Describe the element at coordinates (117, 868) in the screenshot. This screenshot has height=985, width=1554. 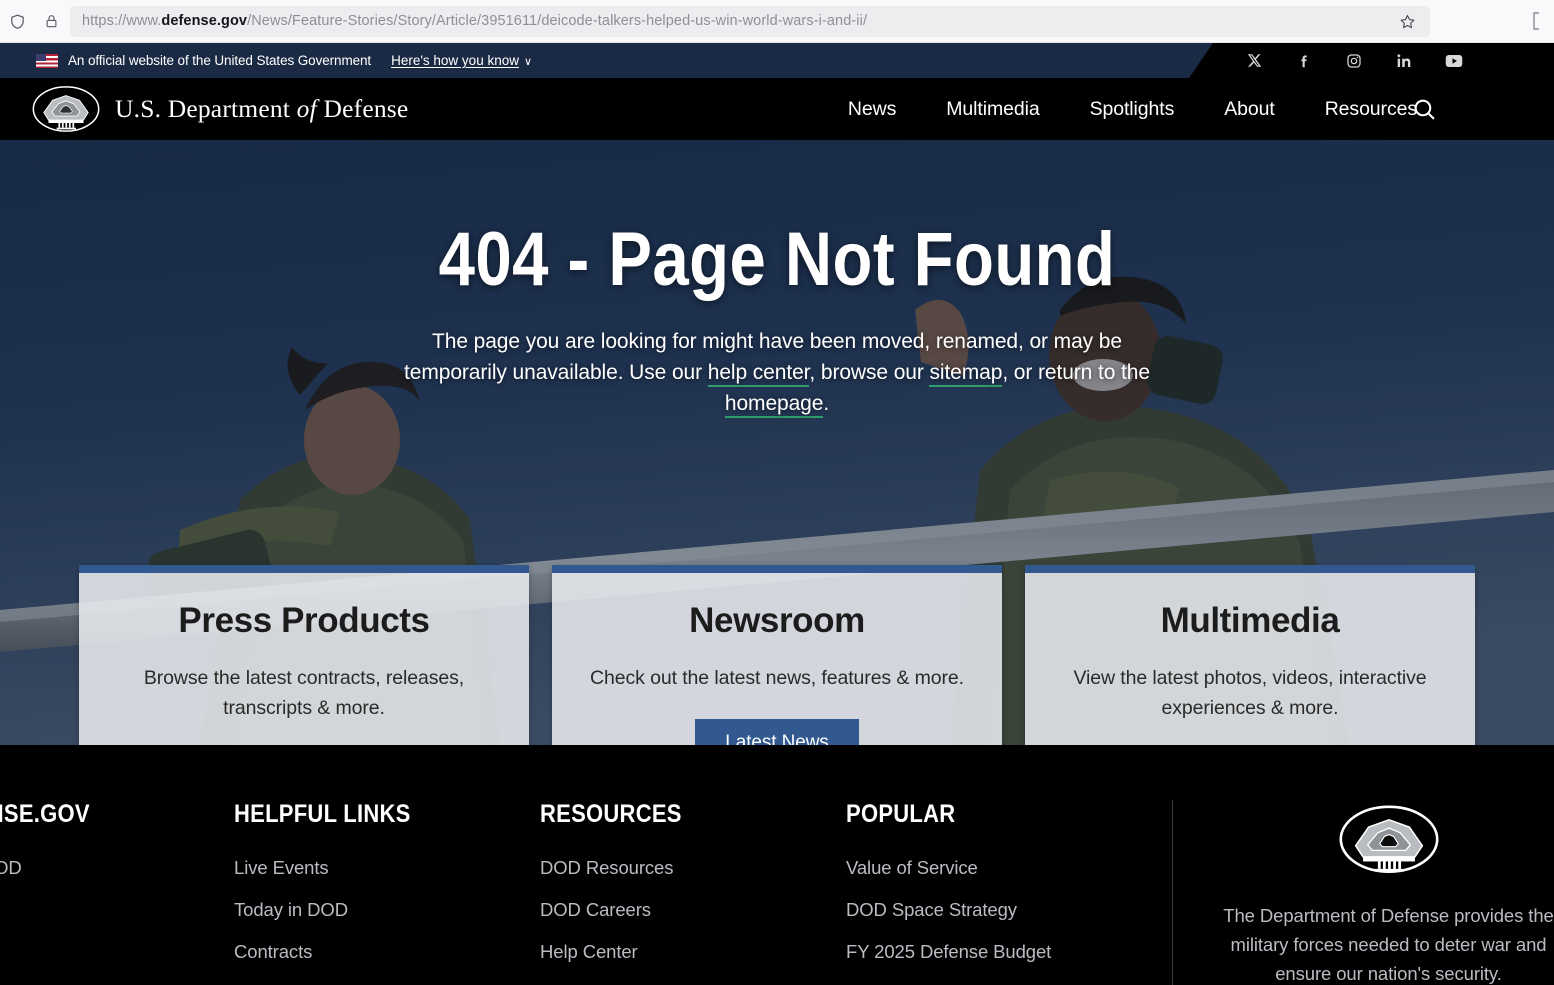
I see `footer-link-about-dod: About DOD` at that location.